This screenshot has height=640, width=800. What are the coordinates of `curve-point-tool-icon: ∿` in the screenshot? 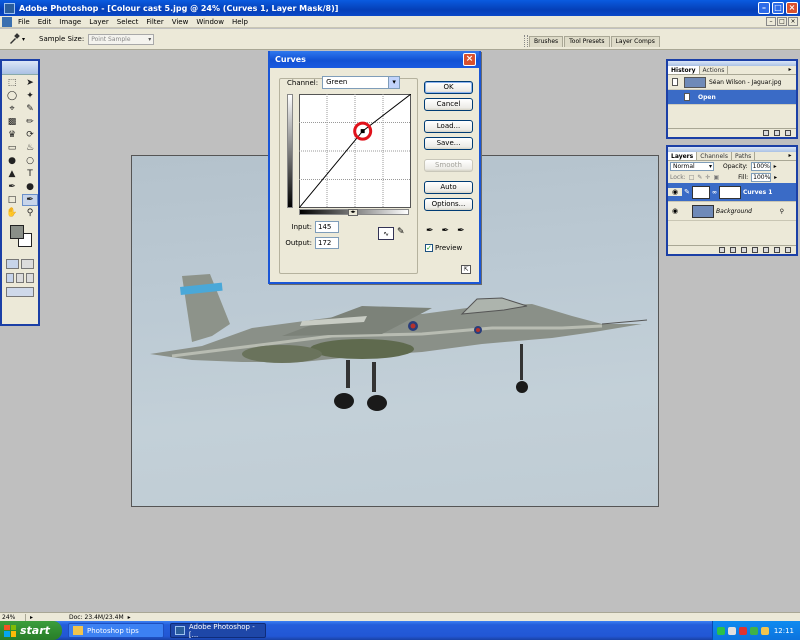 It's located at (386, 233).